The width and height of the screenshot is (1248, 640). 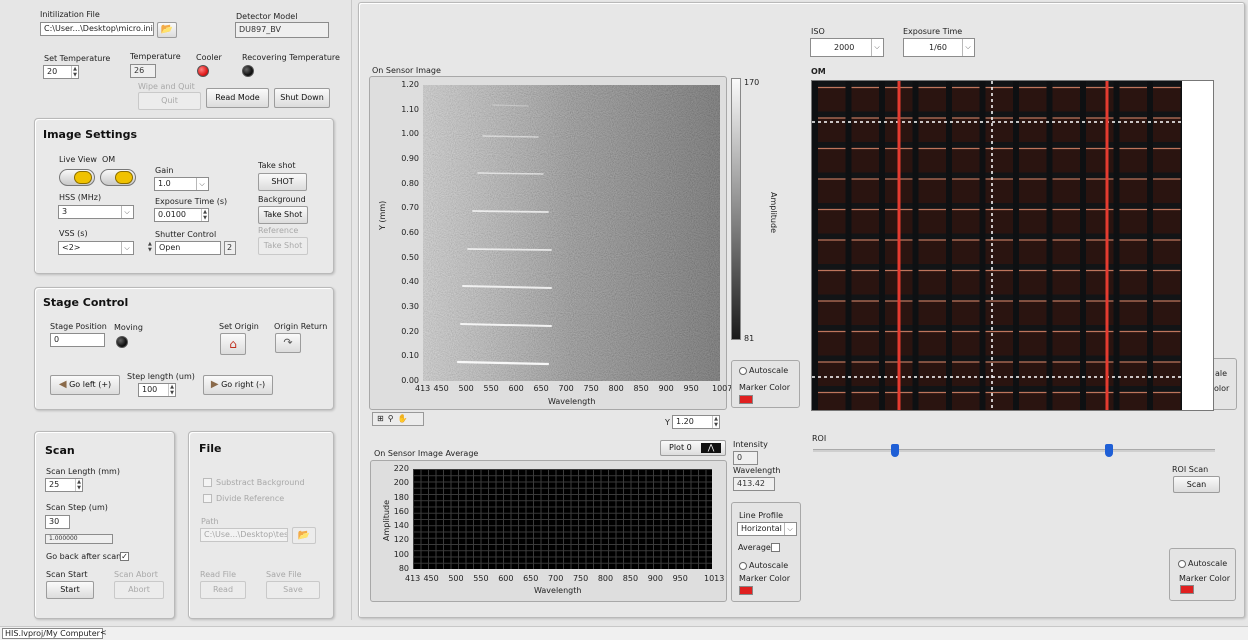 What do you see at coordinates (743, 371) in the screenshot?
I see `sensor-autoscale-radio` at bounding box center [743, 371].